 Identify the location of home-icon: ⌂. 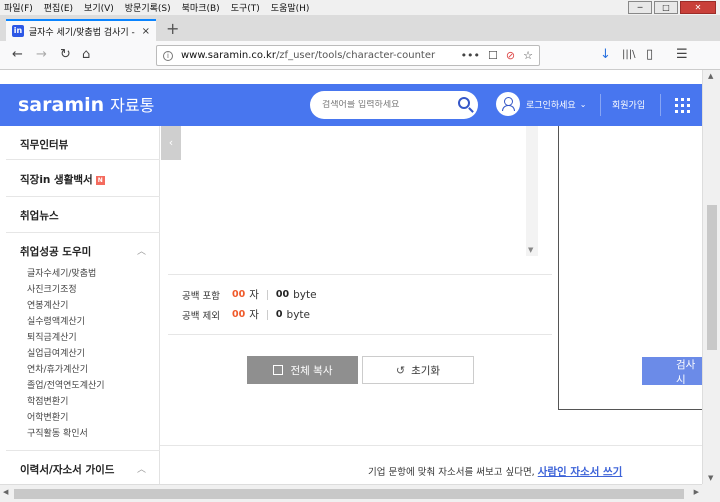
(86, 54).